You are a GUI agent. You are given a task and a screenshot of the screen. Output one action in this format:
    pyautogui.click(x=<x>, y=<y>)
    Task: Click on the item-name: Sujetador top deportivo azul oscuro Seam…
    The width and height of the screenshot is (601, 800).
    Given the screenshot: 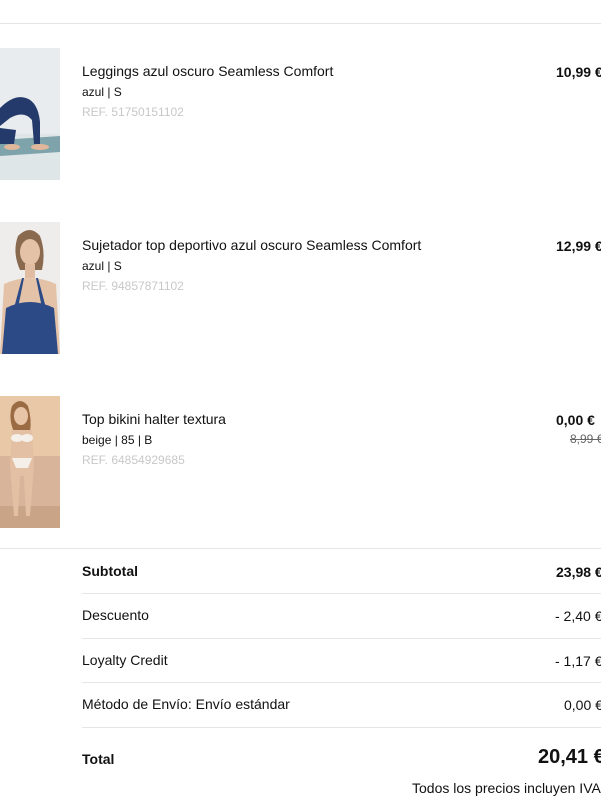 What is the action you would take?
    pyautogui.click(x=251, y=245)
    